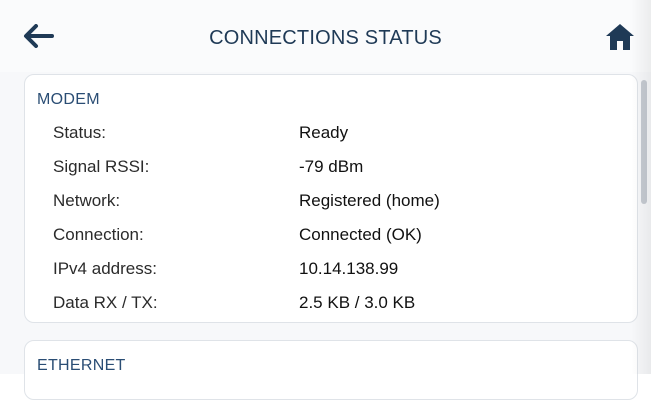 Image resolution: width=651 pixels, height=400 pixels. I want to click on signal-rssi-row: Signal RSSI: -79 dBm, so click(331, 172).